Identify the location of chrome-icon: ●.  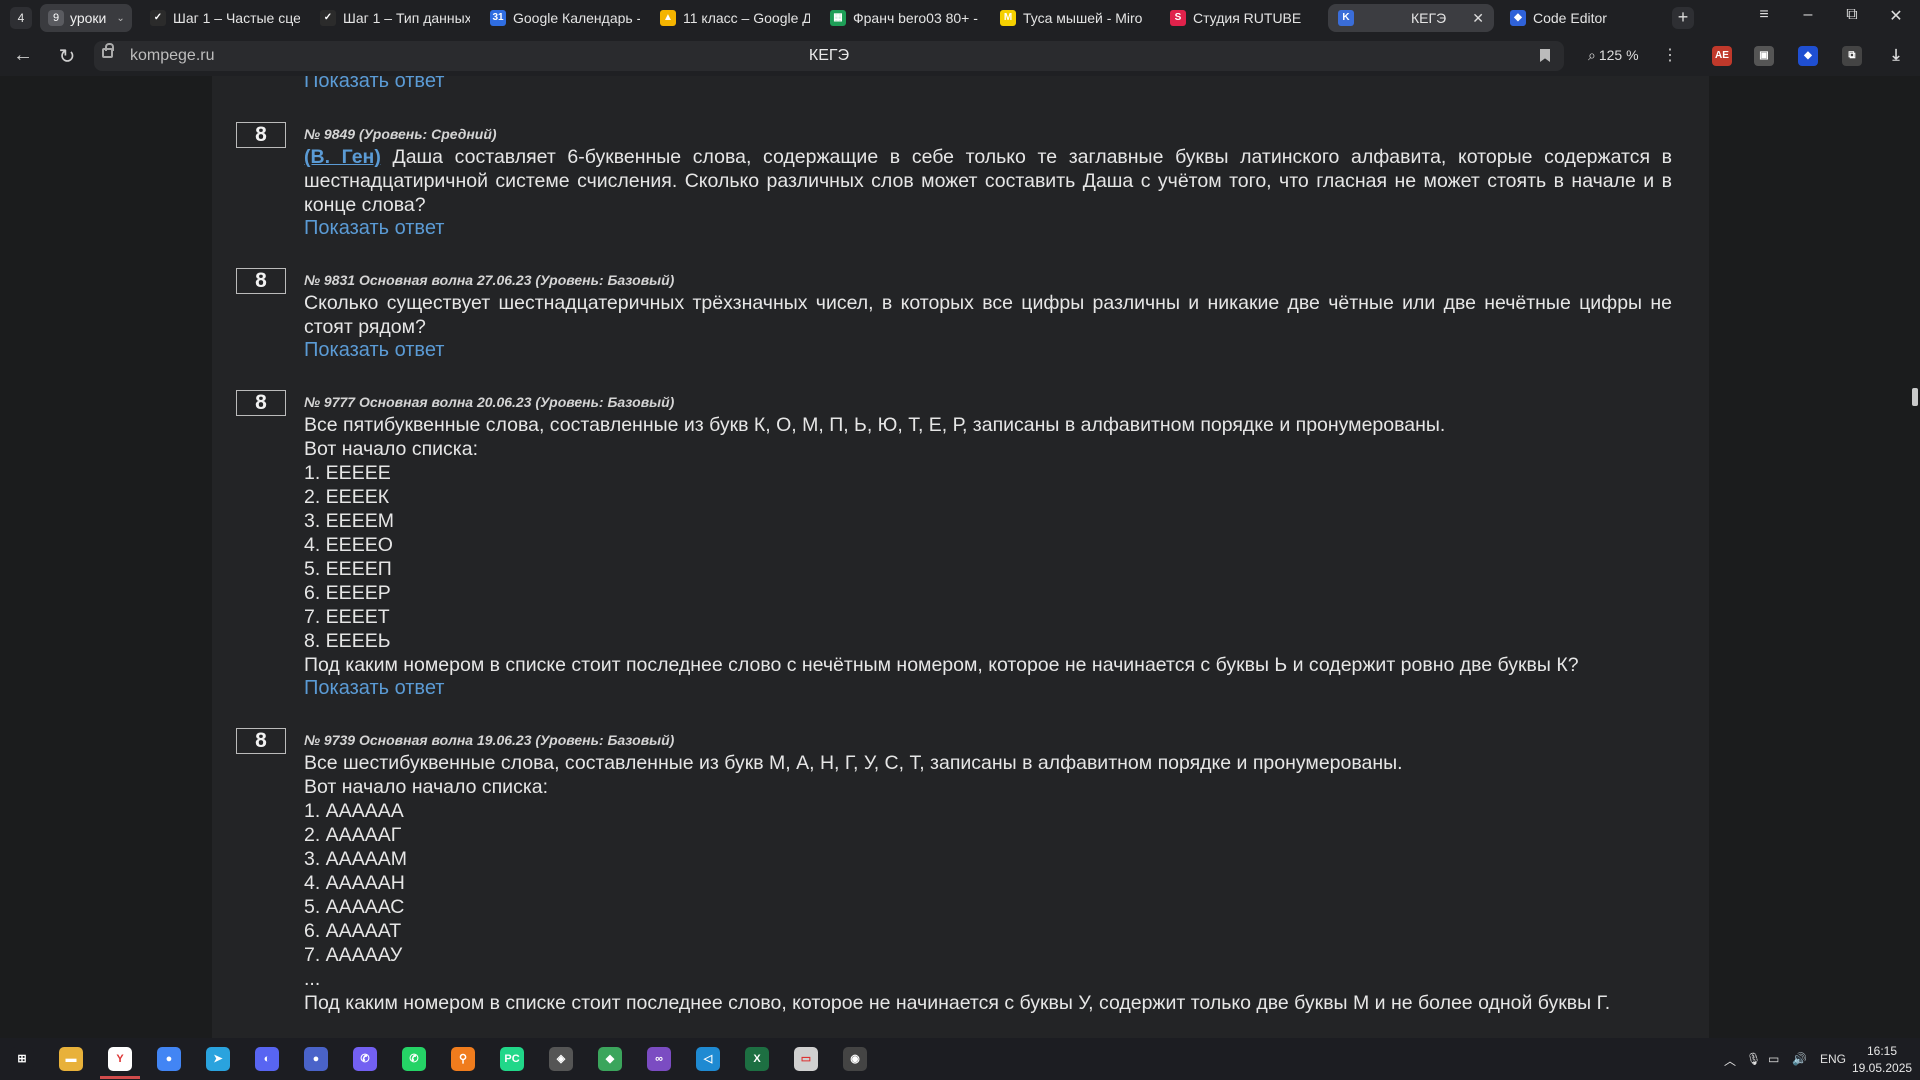
(169, 1059).